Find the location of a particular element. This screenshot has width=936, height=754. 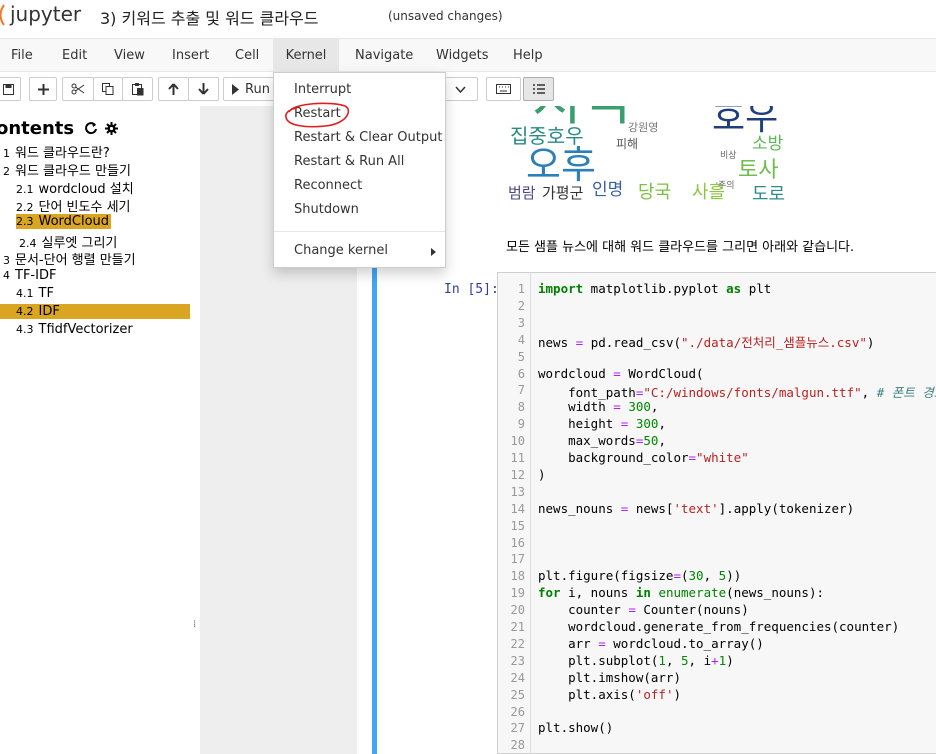

wordcloud-word: 집중호우 is located at coordinates (547, 136).